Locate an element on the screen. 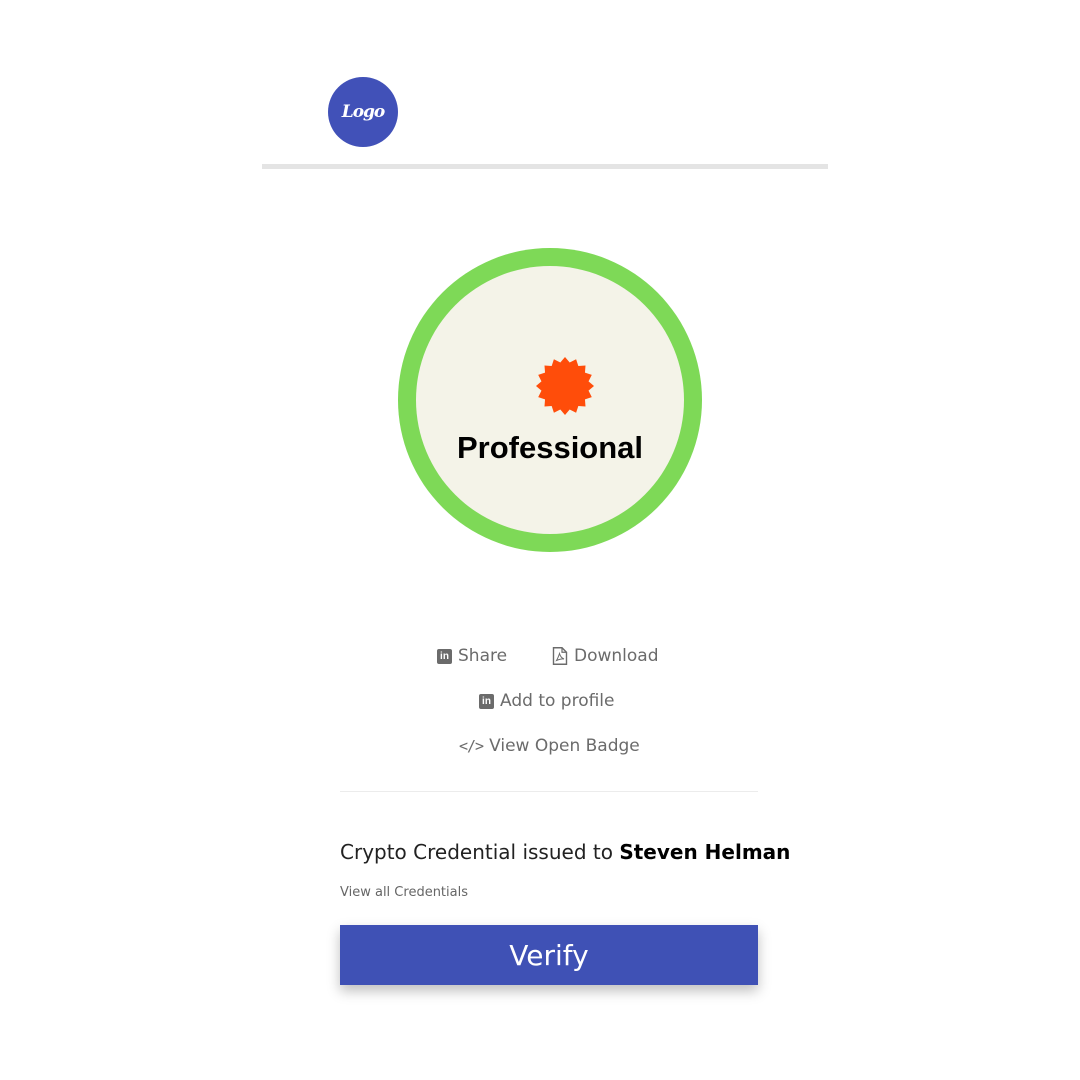 This screenshot has height=1080, width=1080. pdf-icon is located at coordinates (560, 656).